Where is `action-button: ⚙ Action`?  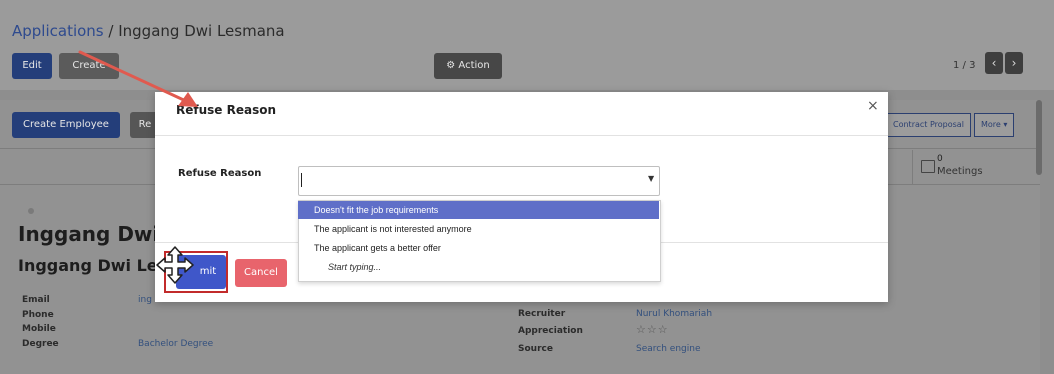 action-button: ⚙ Action is located at coordinates (468, 66).